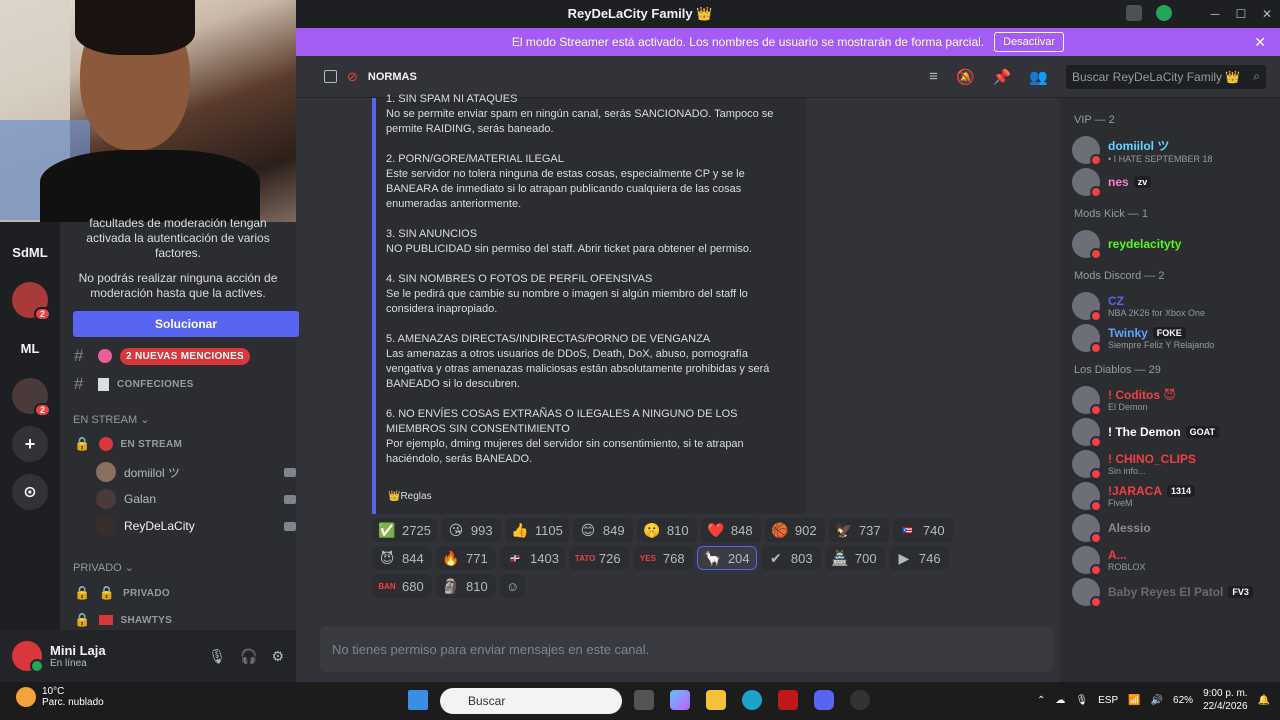 This screenshot has width=1280, height=720. I want to click on language-indicator: ESP, so click(1108, 700).